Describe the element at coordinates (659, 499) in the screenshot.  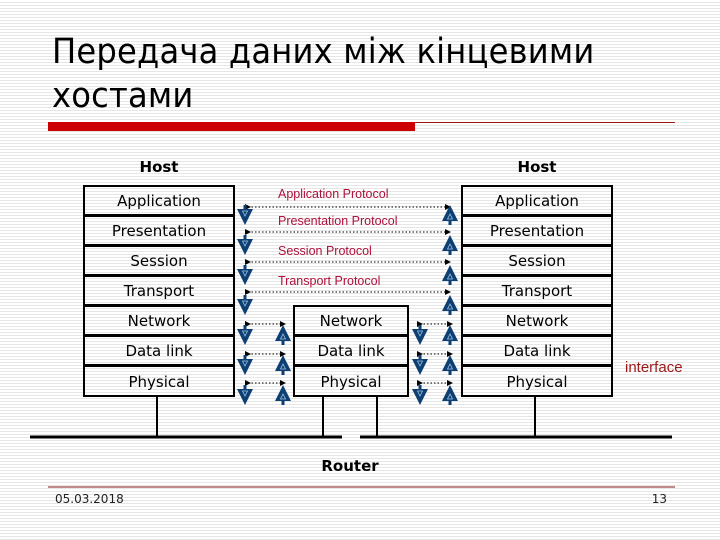
I see `footer-page-number: 13` at that location.